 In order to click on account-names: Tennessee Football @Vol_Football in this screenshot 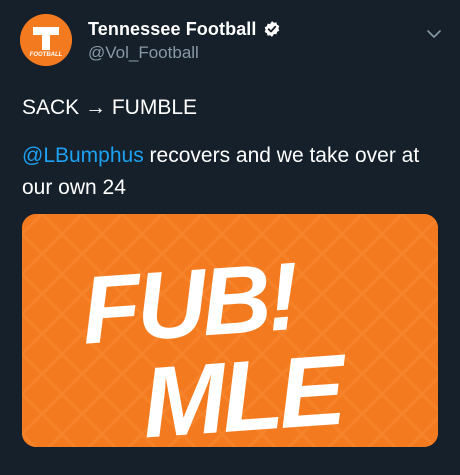, I will do `click(184, 40)`.